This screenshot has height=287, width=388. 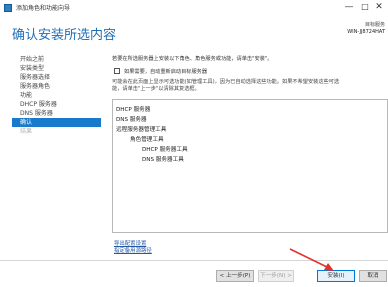 What do you see at coordinates (56, 104) in the screenshot?
I see `nav-item-dhcp-server: DHCP 服务器` at bounding box center [56, 104].